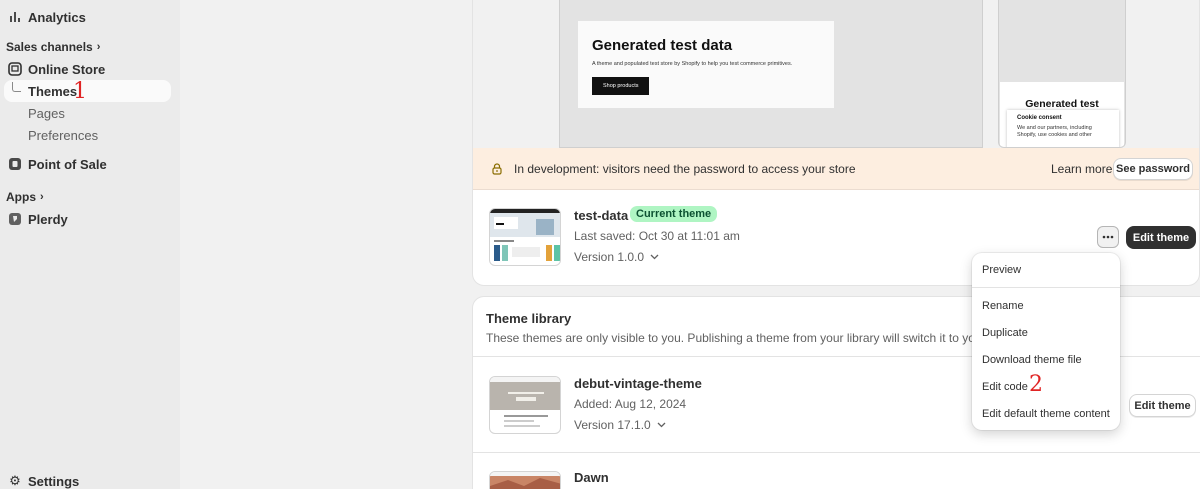 Image resolution: width=1200 pixels, height=489 pixels. I want to click on pos-icon, so click(15, 164).